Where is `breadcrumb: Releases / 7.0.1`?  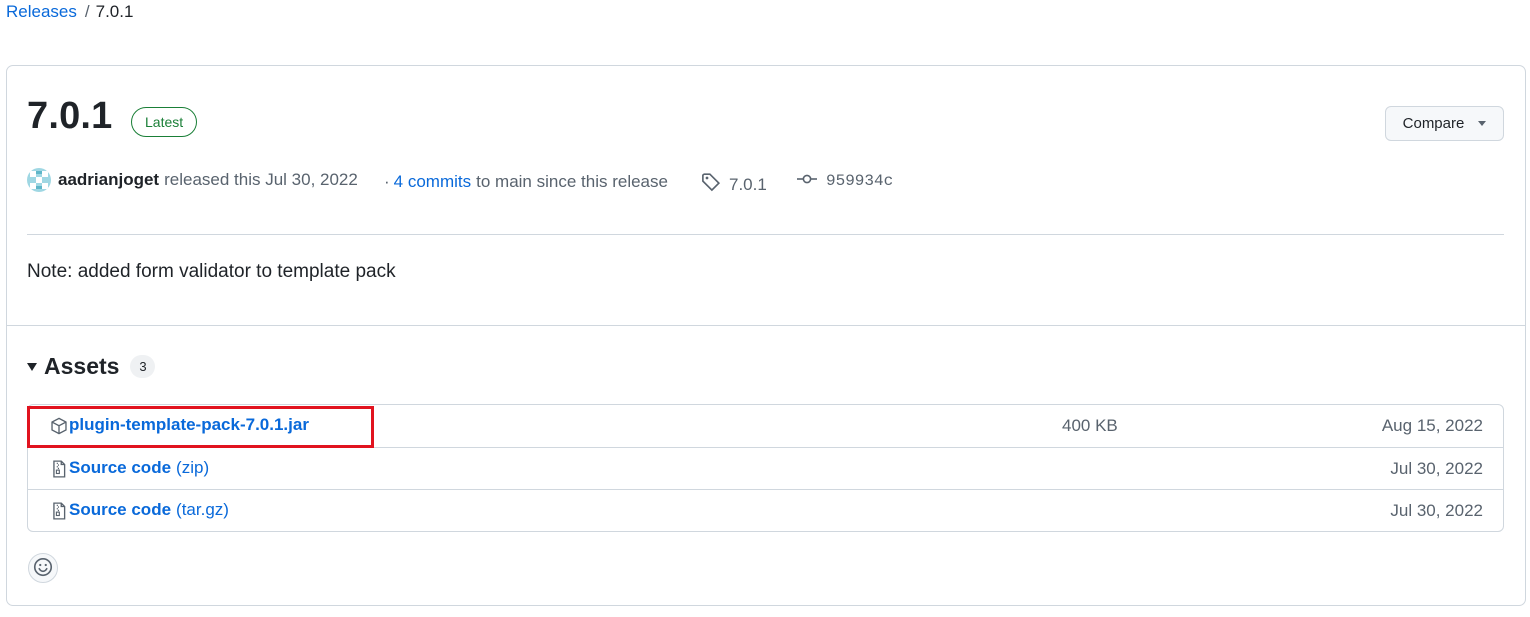
breadcrumb: Releases / 7.0.1 is located at coordinates (69, 12).